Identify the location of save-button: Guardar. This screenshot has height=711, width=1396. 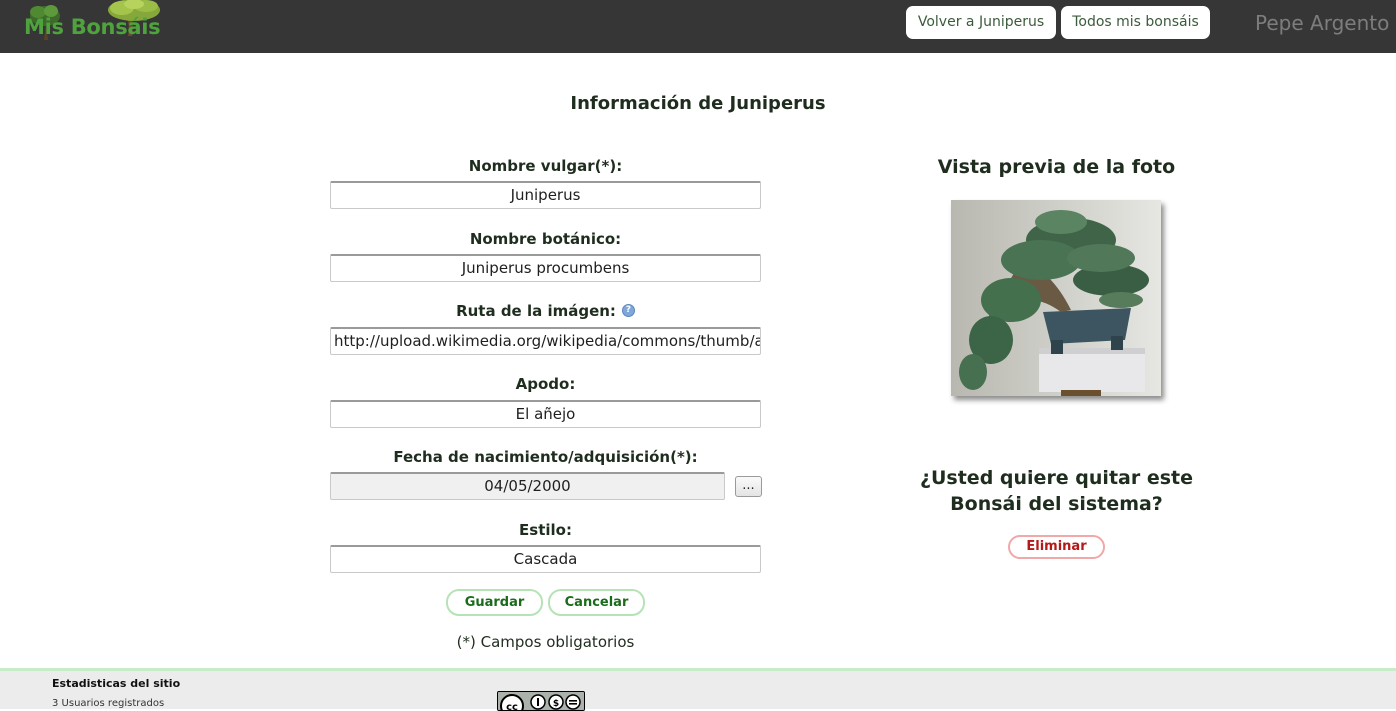
(494, 602).